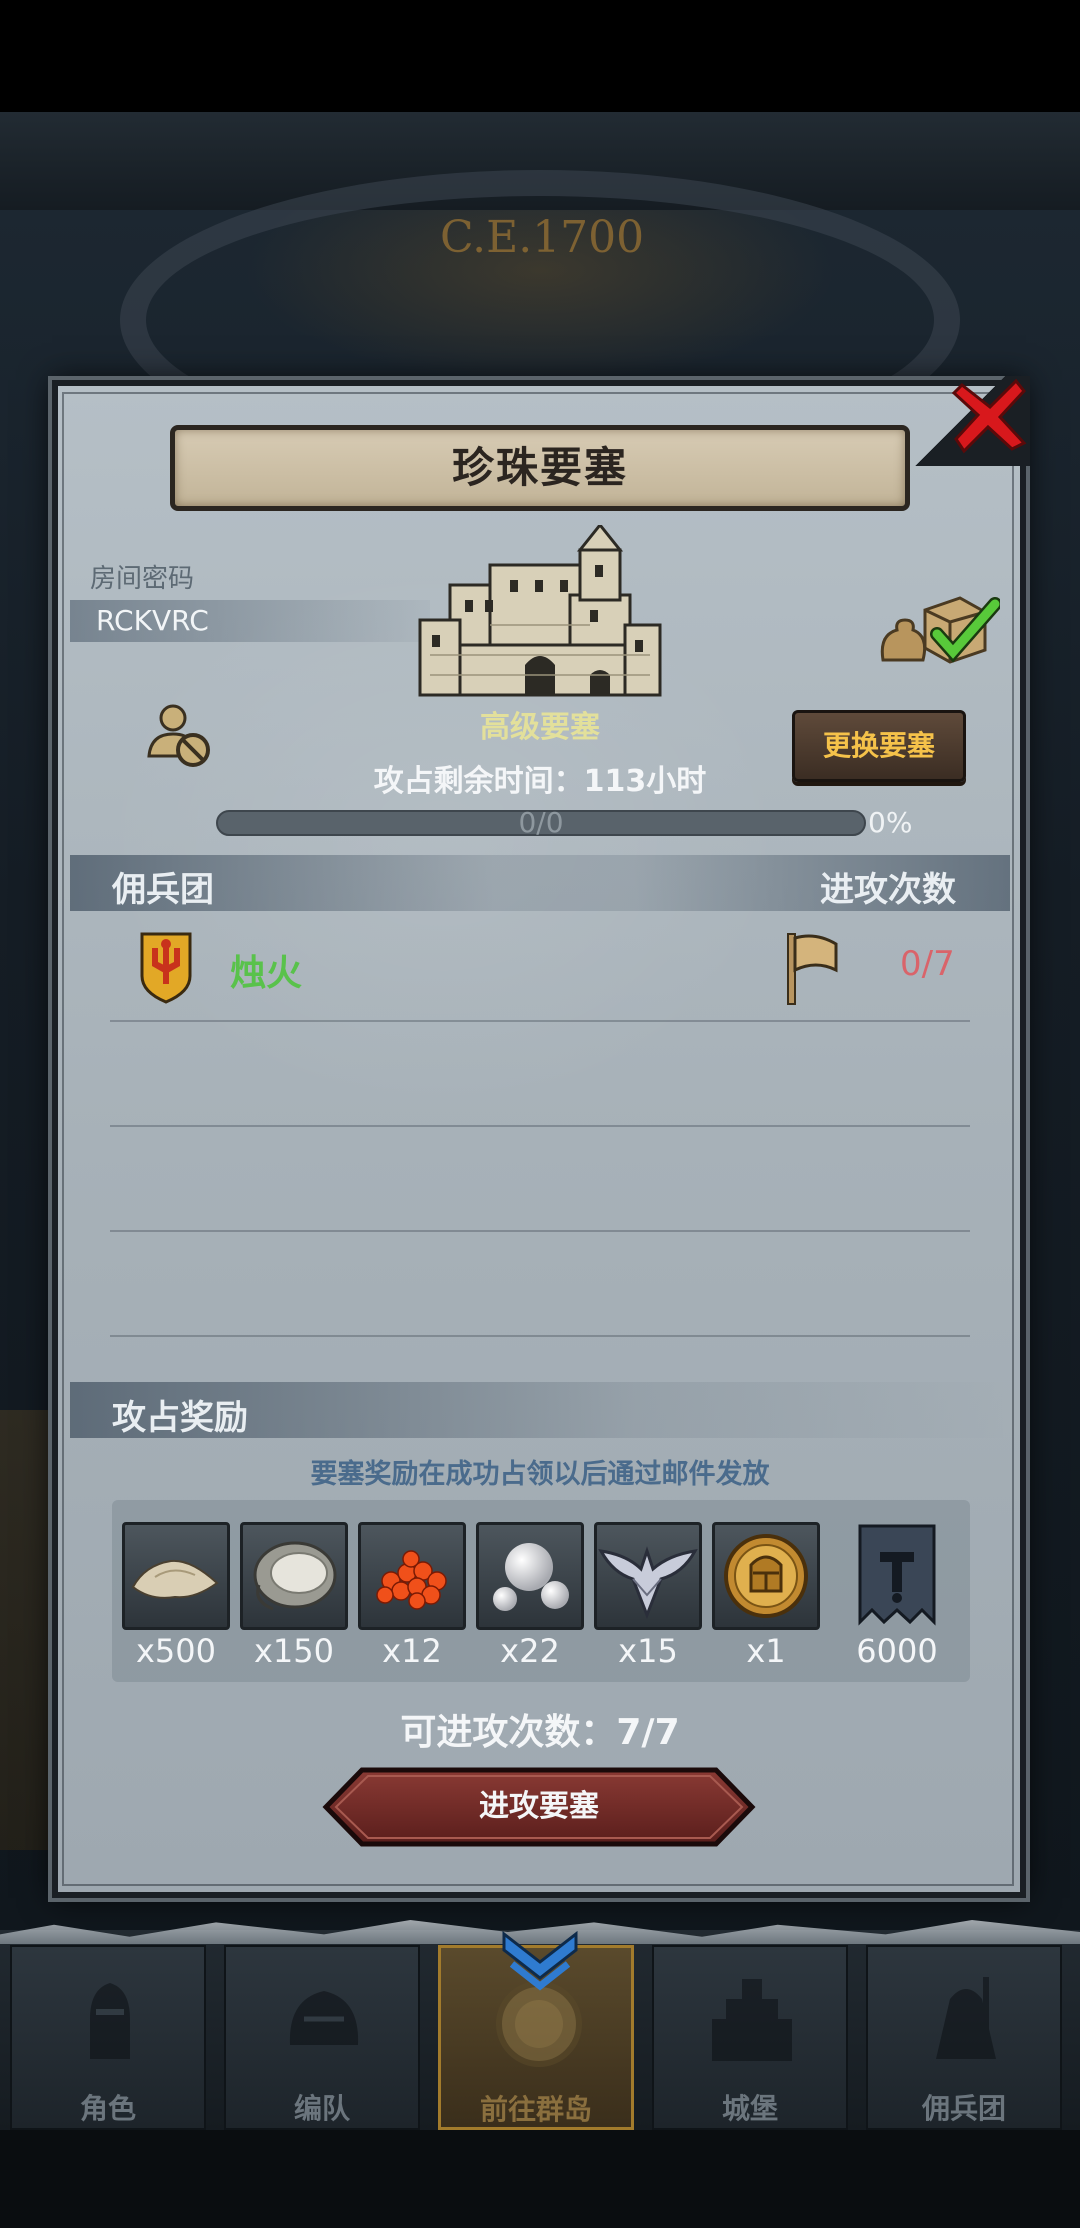 Image resolution: width=1080 pixels, height=2228 pixels. I want to click on room-password-label: 房间密码, so click(142, 579).